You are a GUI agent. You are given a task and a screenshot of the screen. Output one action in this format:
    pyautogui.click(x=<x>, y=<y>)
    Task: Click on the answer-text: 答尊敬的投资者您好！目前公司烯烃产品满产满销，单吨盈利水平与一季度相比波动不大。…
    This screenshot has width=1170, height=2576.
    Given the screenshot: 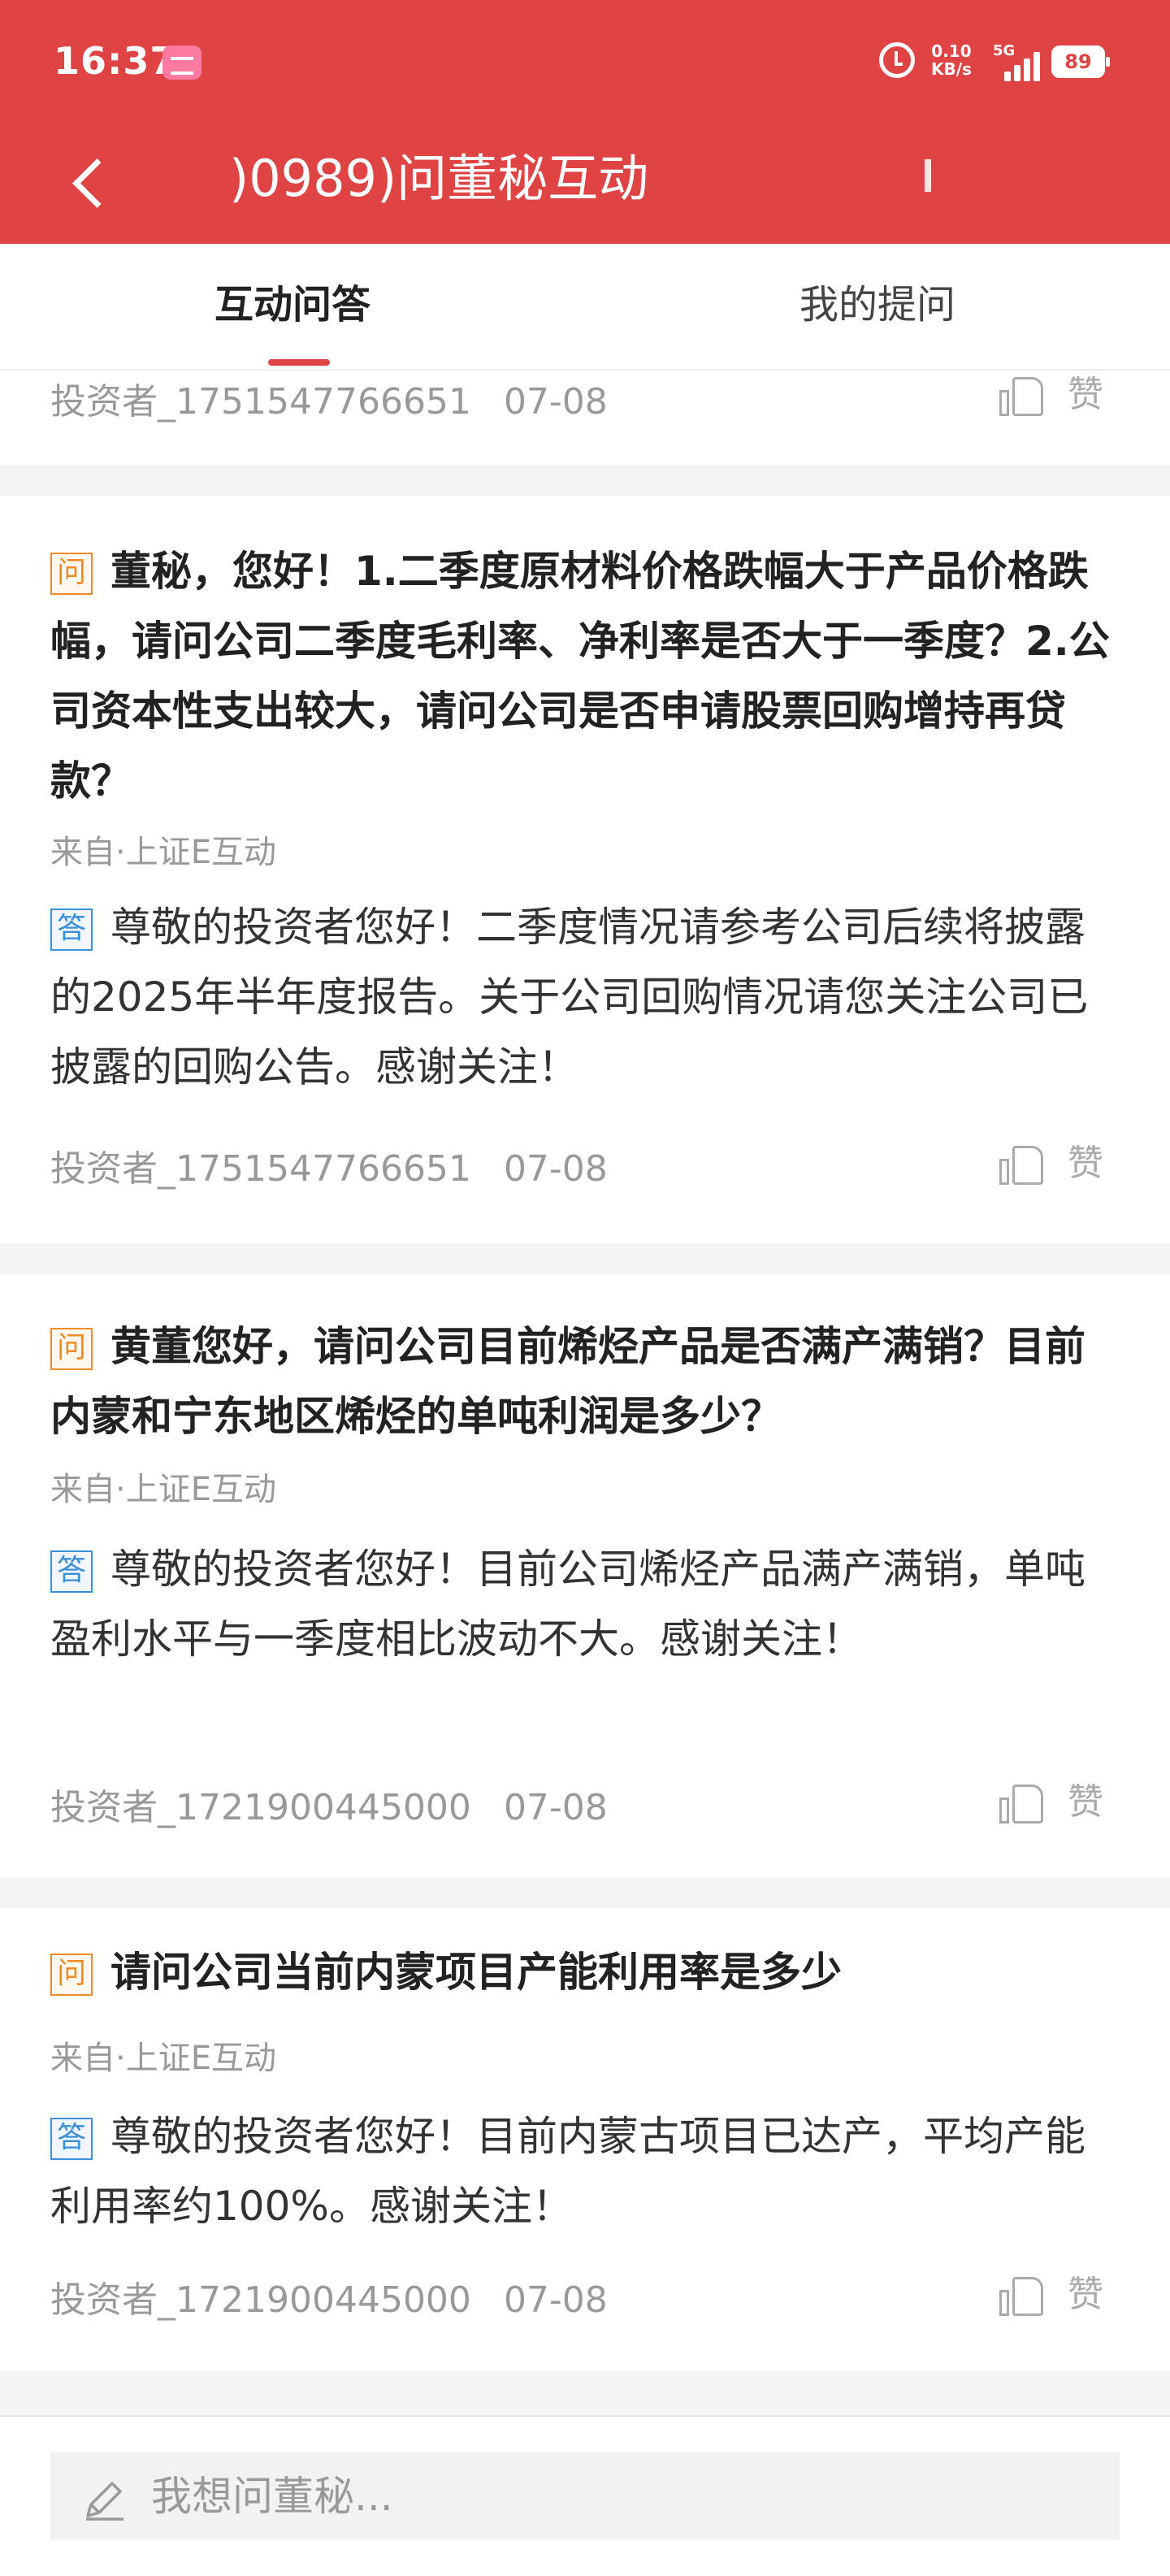 What is the action you would take?
    pyautogui.click(x=587, y=1604)
    